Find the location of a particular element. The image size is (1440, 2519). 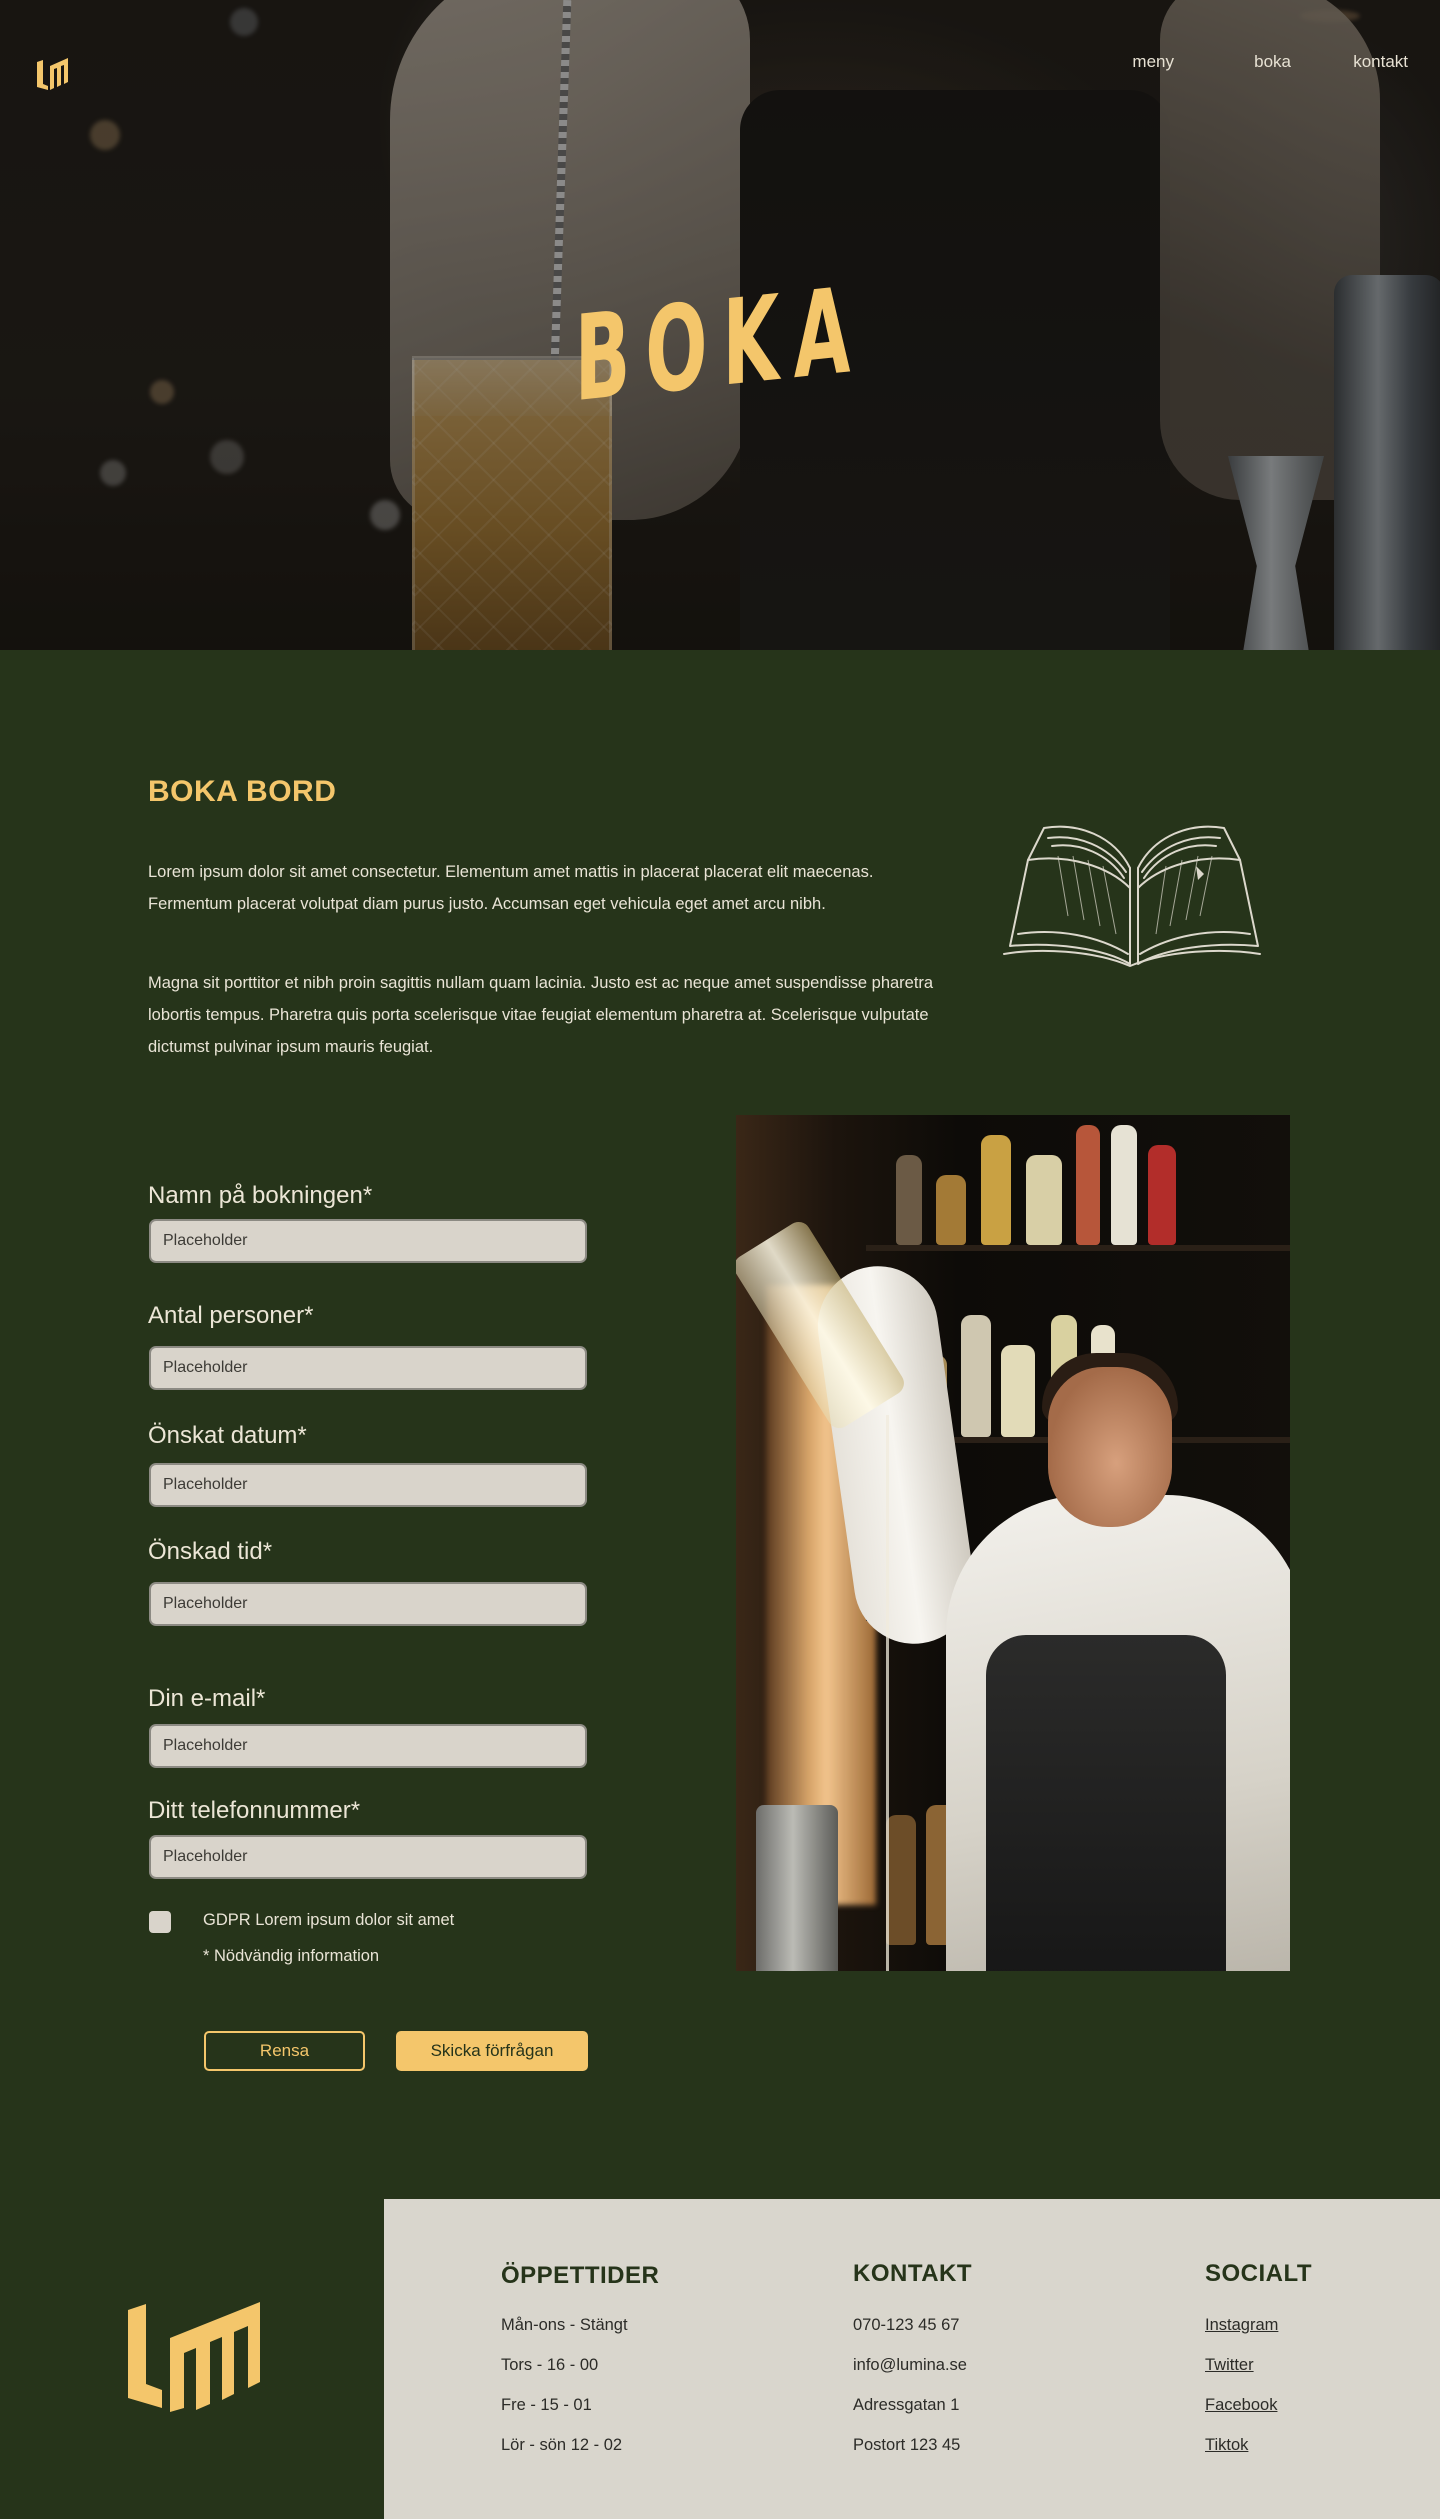

bartender-photo is located at coordinates (1013, 1543).